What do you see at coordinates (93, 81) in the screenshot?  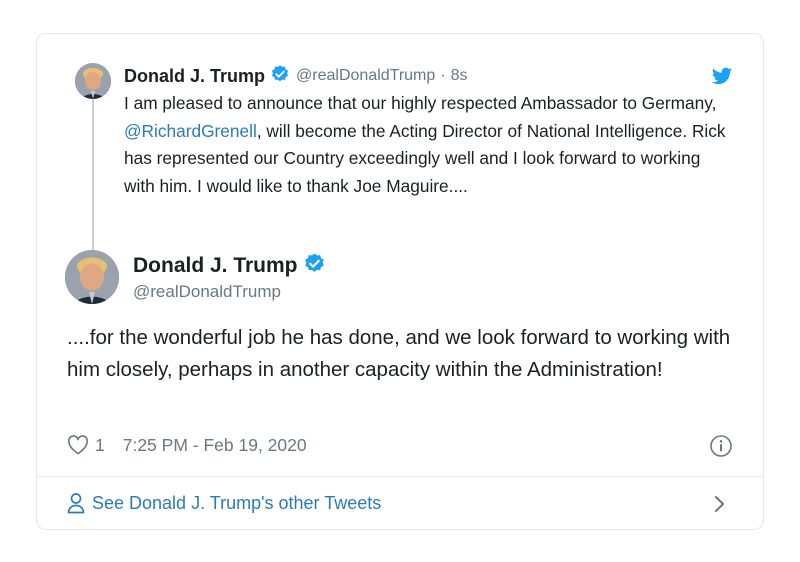 I see `quoted-author-avatar` at bounding box center [93, 81].